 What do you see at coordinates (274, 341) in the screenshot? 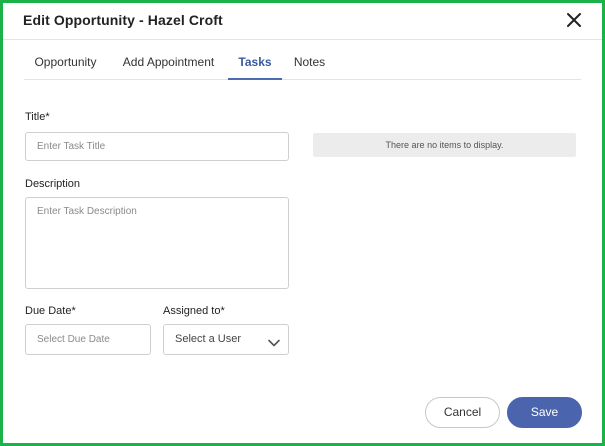
I see `chevron-down-icon` at bounding box center [274, 341].